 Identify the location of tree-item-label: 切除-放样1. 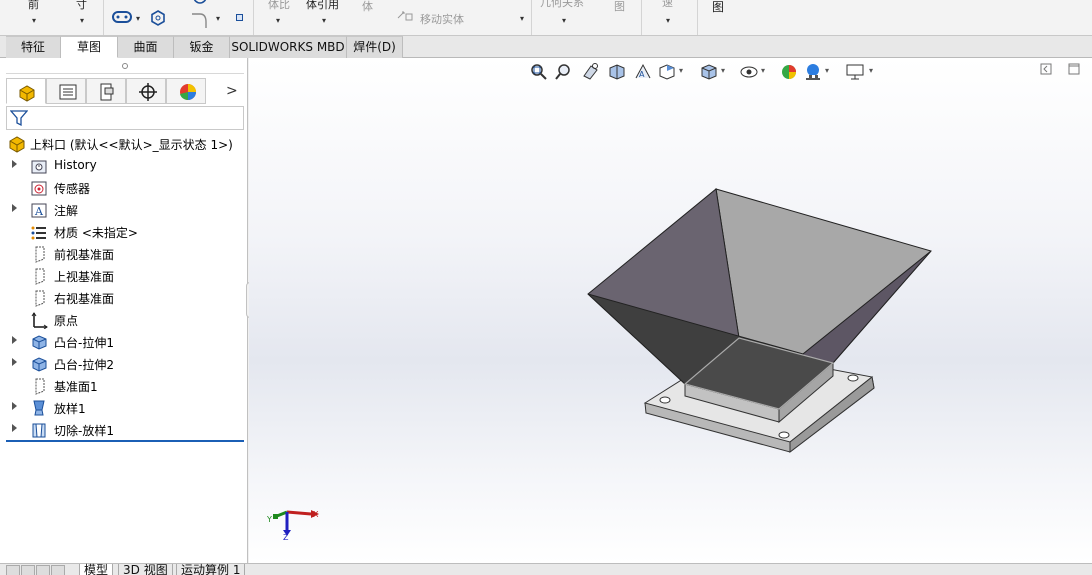
(84, 431).